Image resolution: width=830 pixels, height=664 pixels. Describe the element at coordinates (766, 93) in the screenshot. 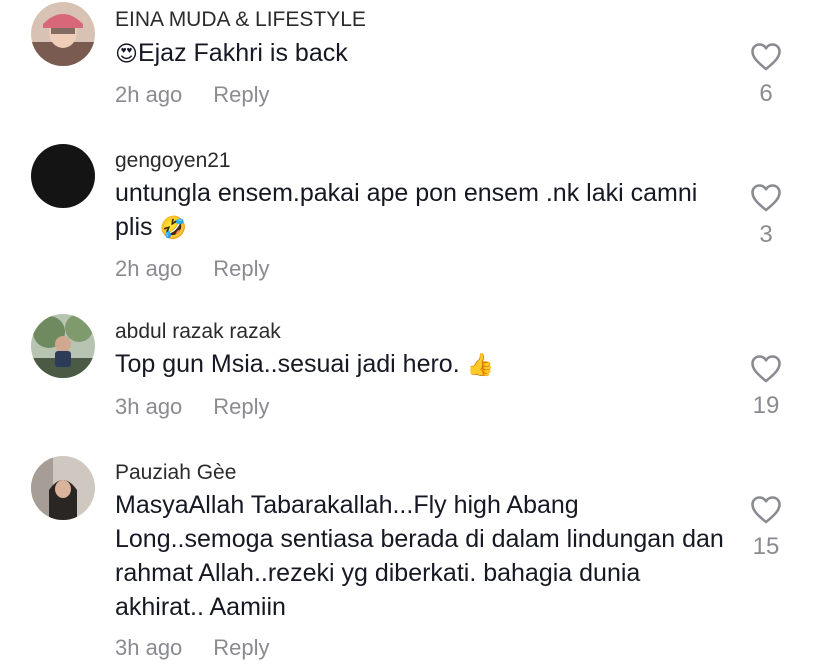

I see `like-count: 6` at that location.